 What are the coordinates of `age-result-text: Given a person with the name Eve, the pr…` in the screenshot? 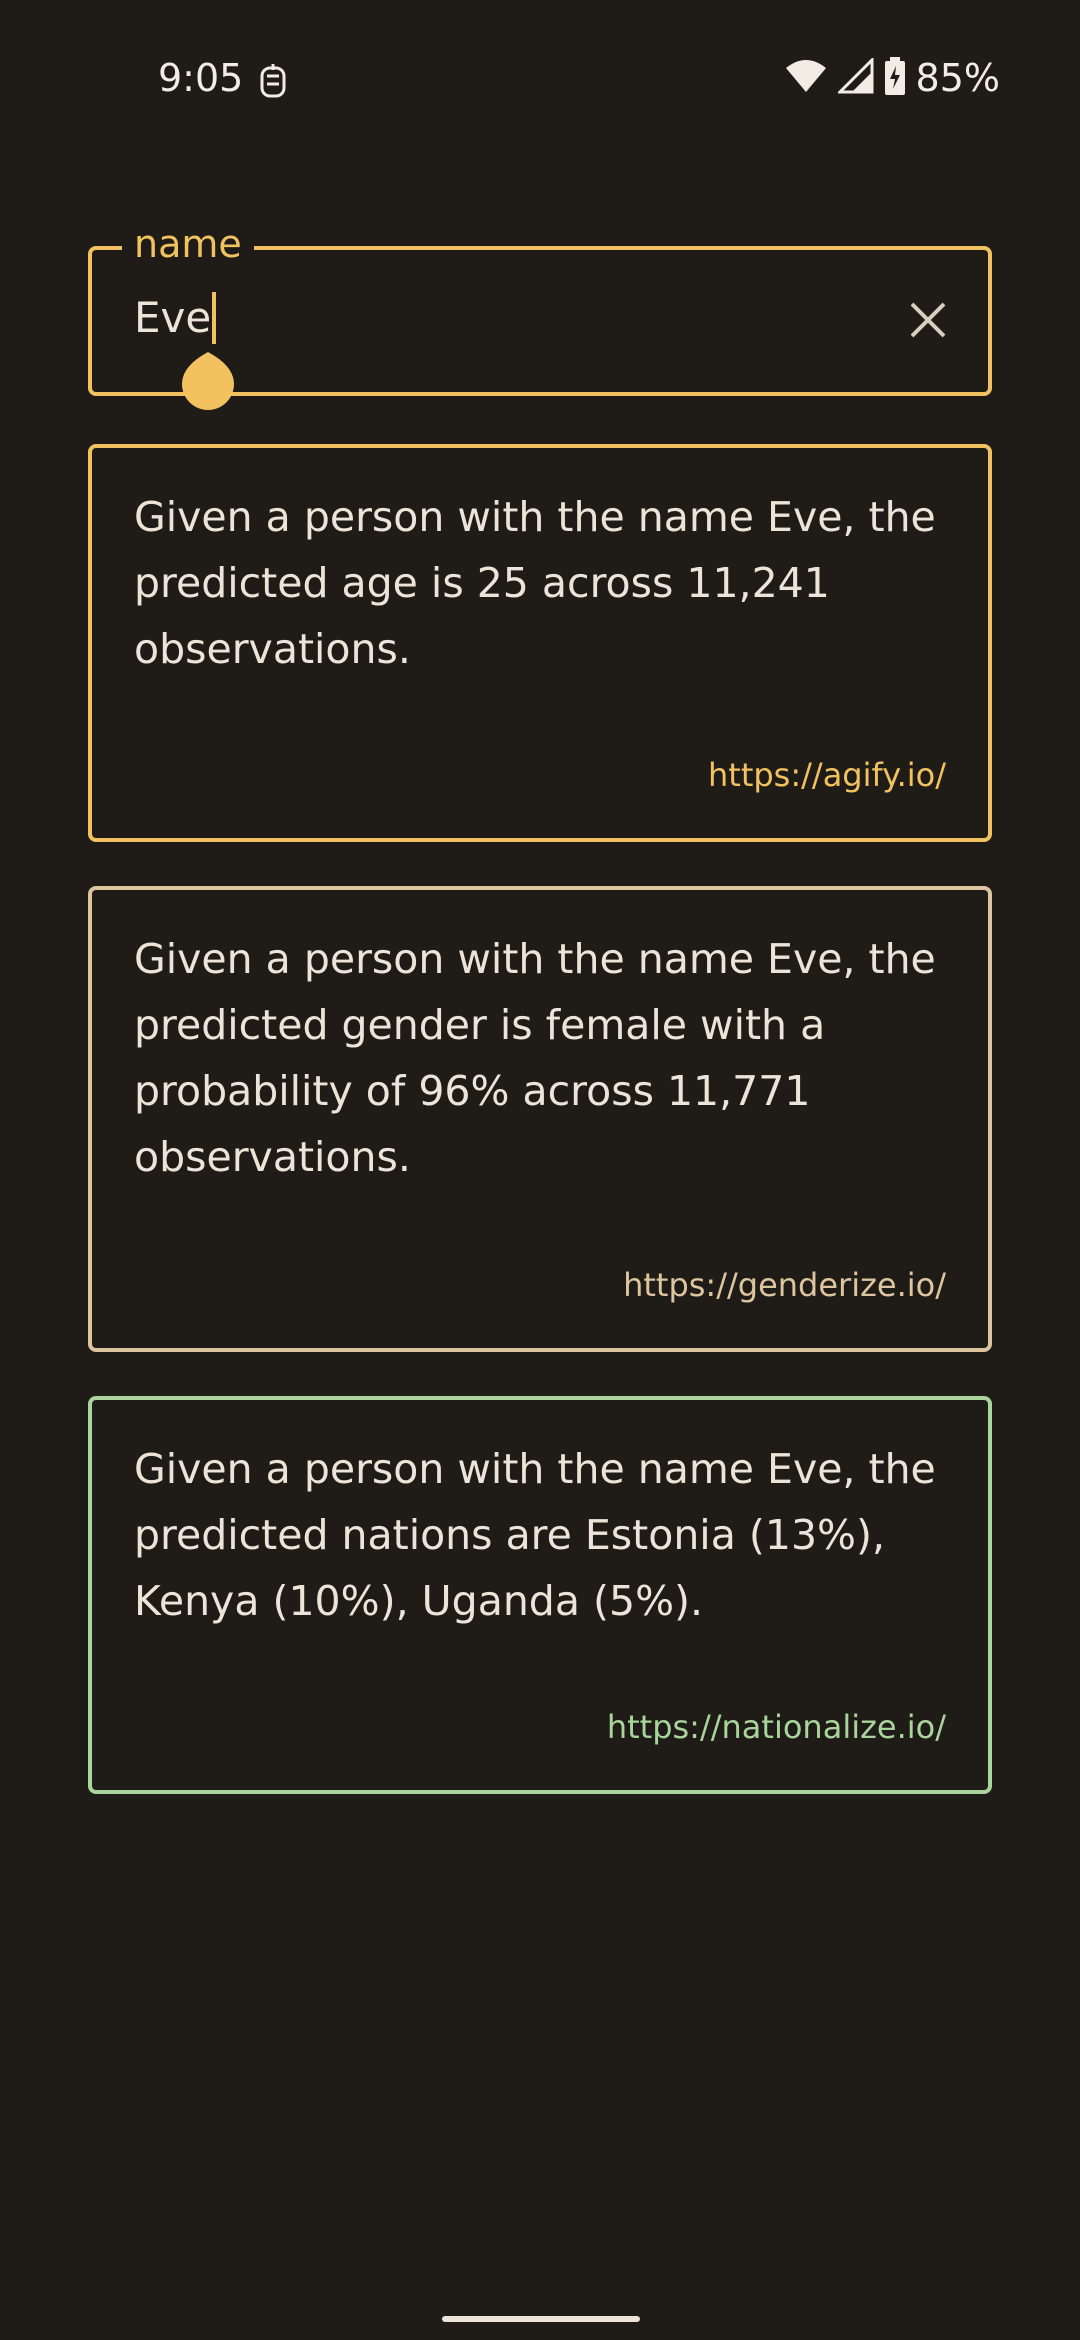 It's located at (535, 583).